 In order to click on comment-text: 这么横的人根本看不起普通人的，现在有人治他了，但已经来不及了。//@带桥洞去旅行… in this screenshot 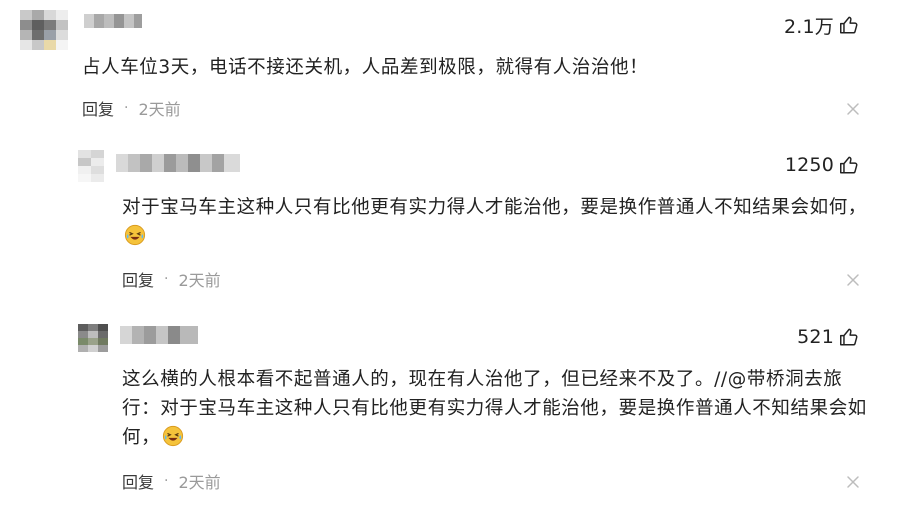, I will do `click(494, 408)`.